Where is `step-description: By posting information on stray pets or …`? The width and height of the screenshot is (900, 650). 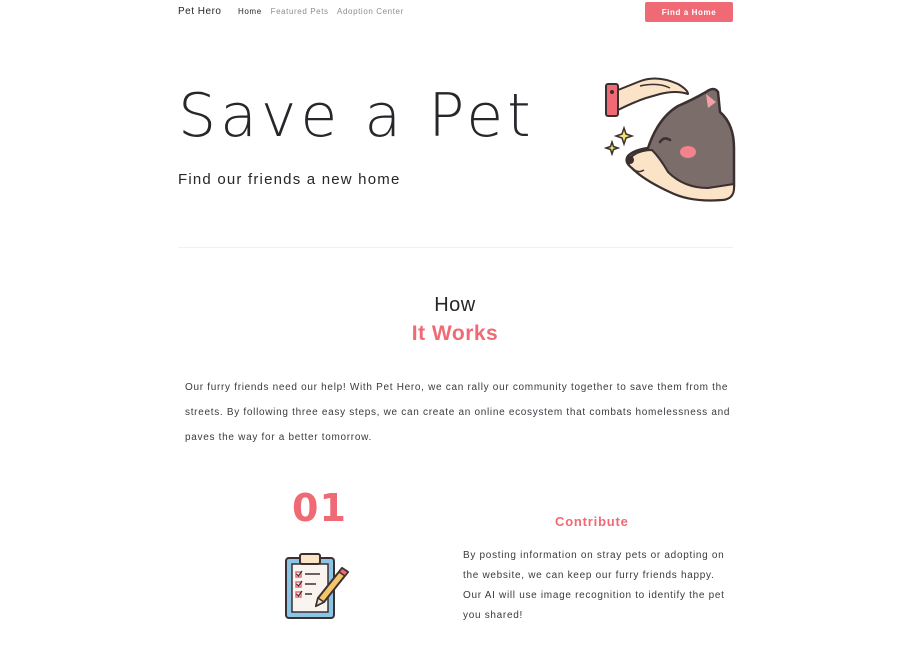
step-description: By posting information on stray pets or … is located at coordinates (594, 585).